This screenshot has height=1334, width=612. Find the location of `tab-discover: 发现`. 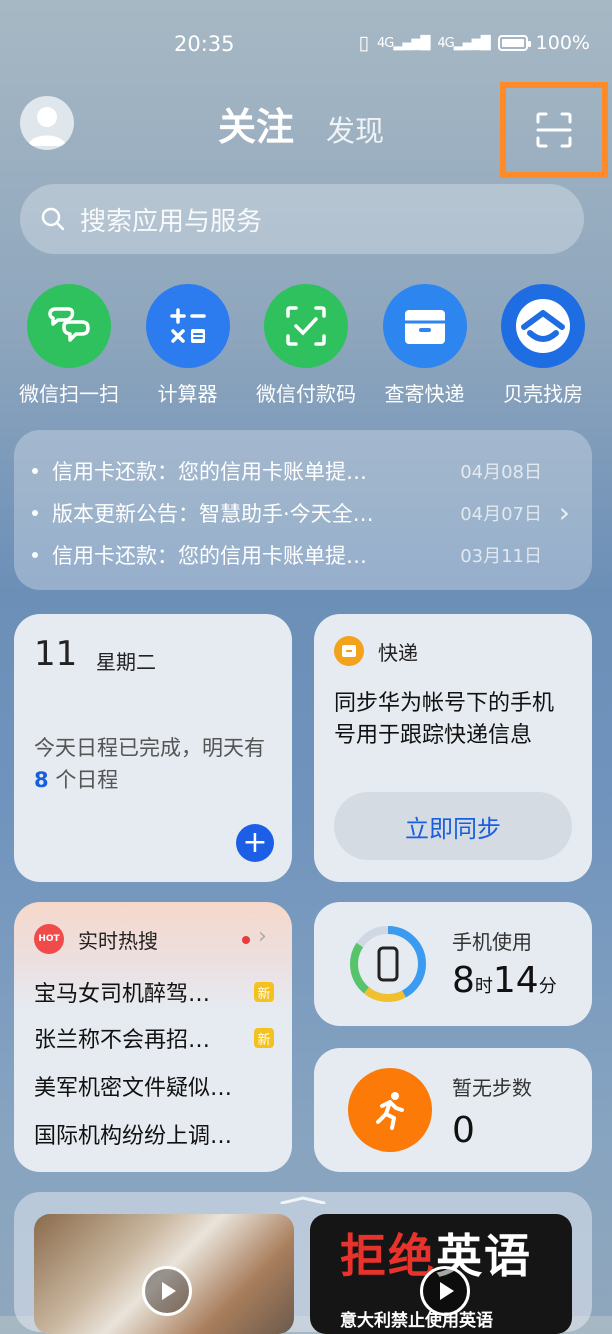

tab-discover: 发现 is located at coordinates (355, 129).